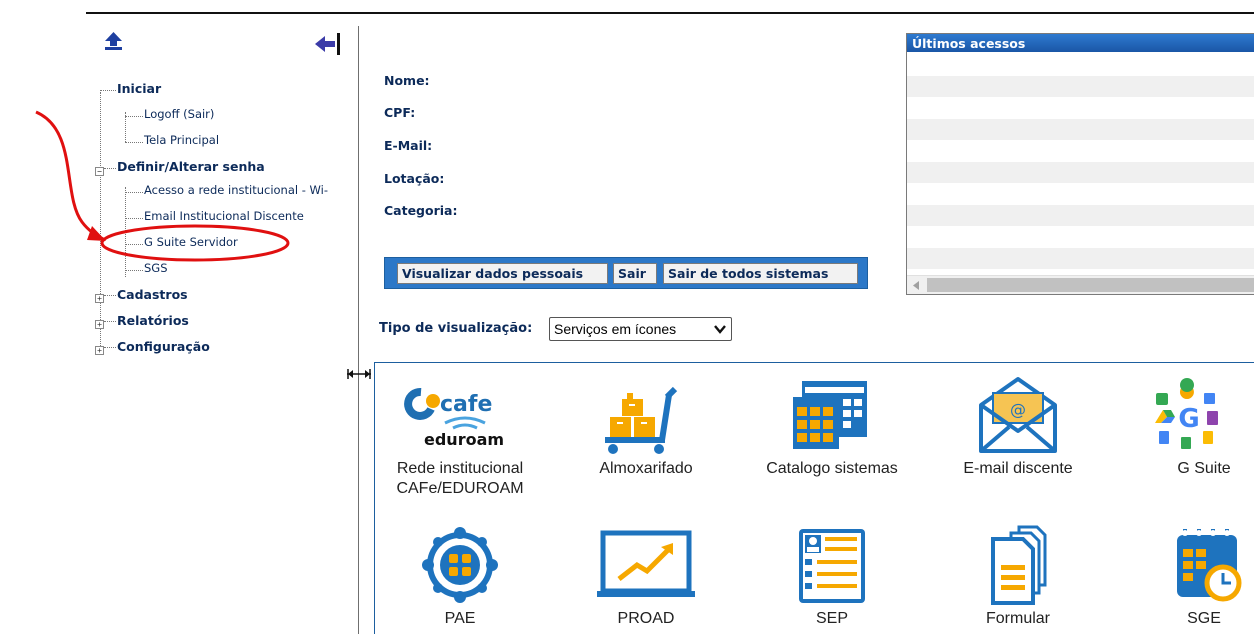  I want to click on service-label: PROAD, so click(646, 618).